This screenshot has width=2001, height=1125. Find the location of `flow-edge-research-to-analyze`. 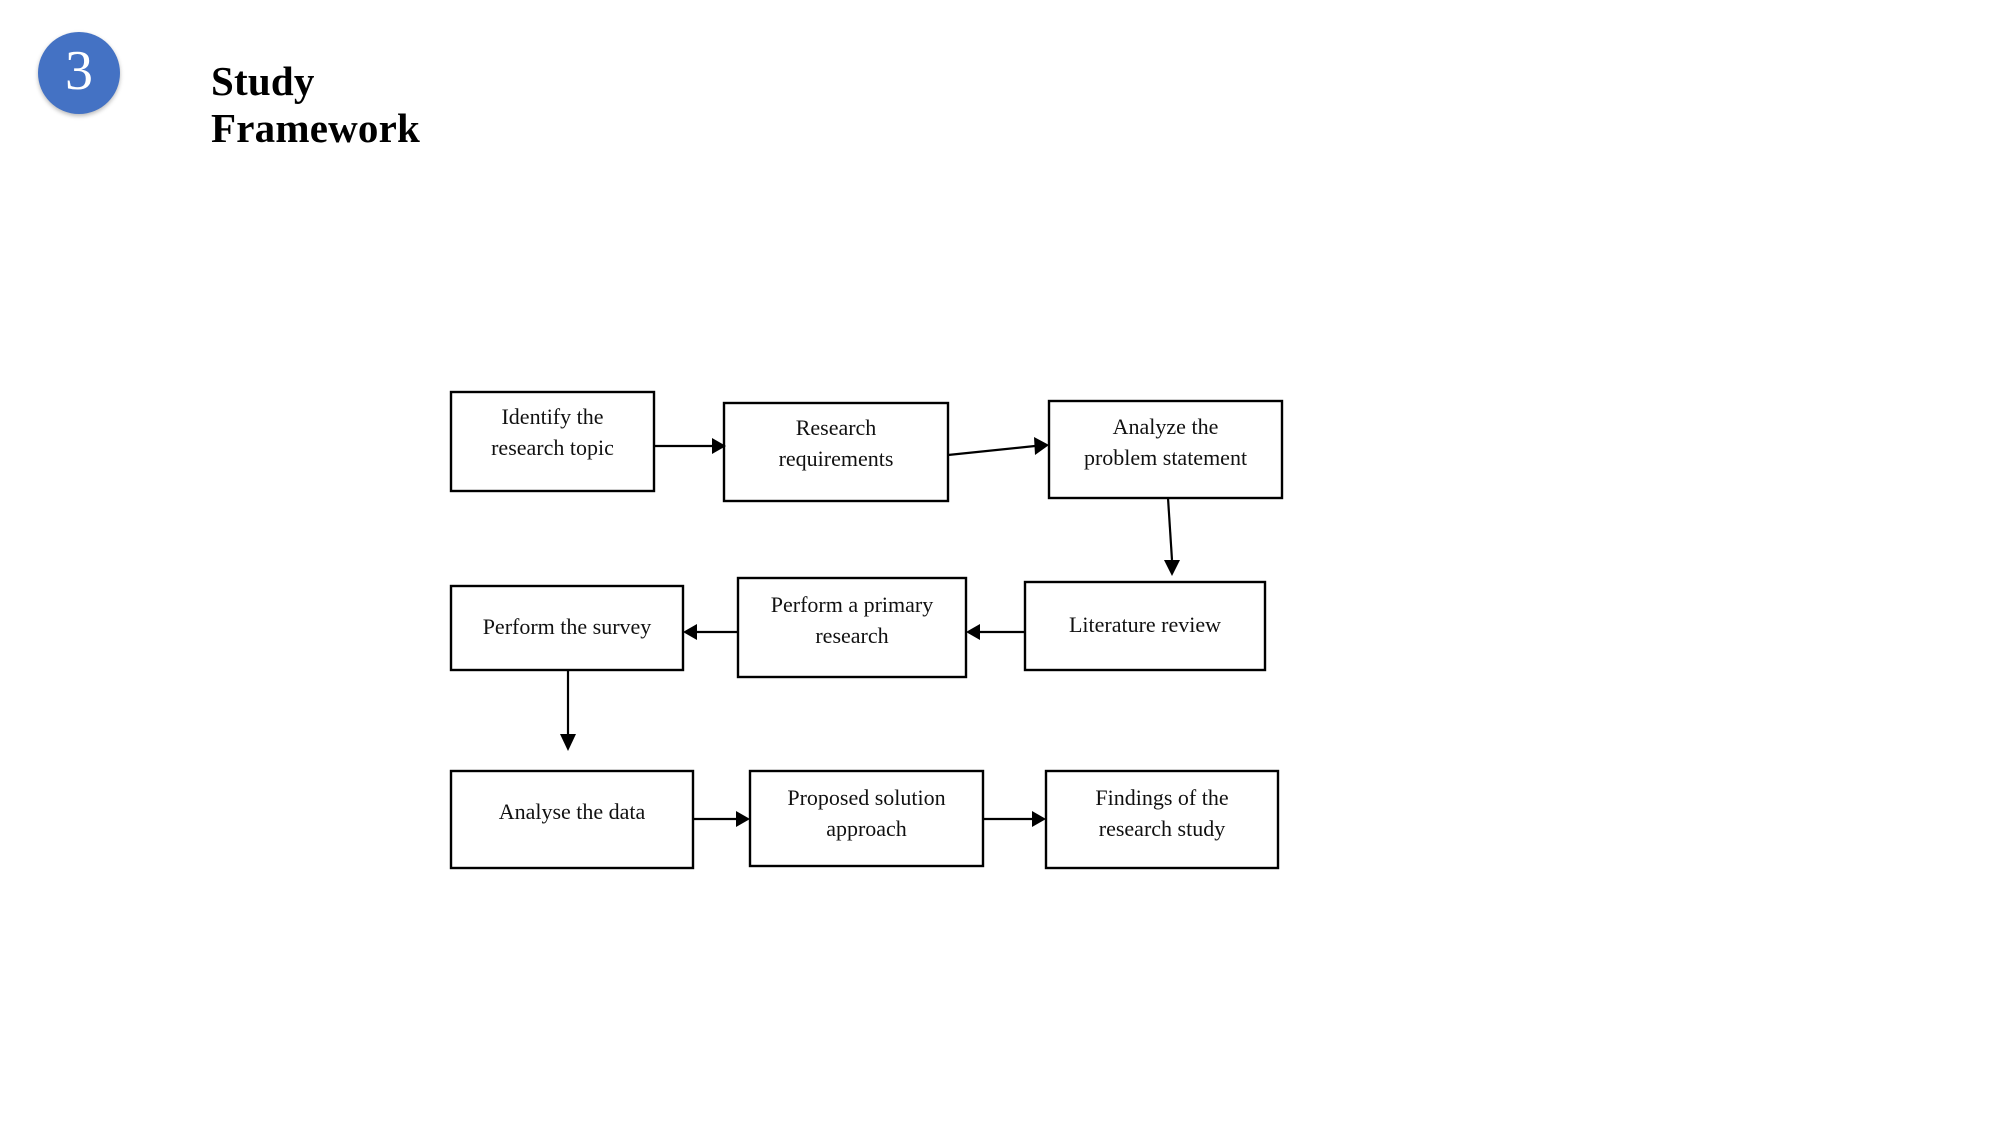

flow-edge-research-to-analyze is located at coordinates (998, 447).